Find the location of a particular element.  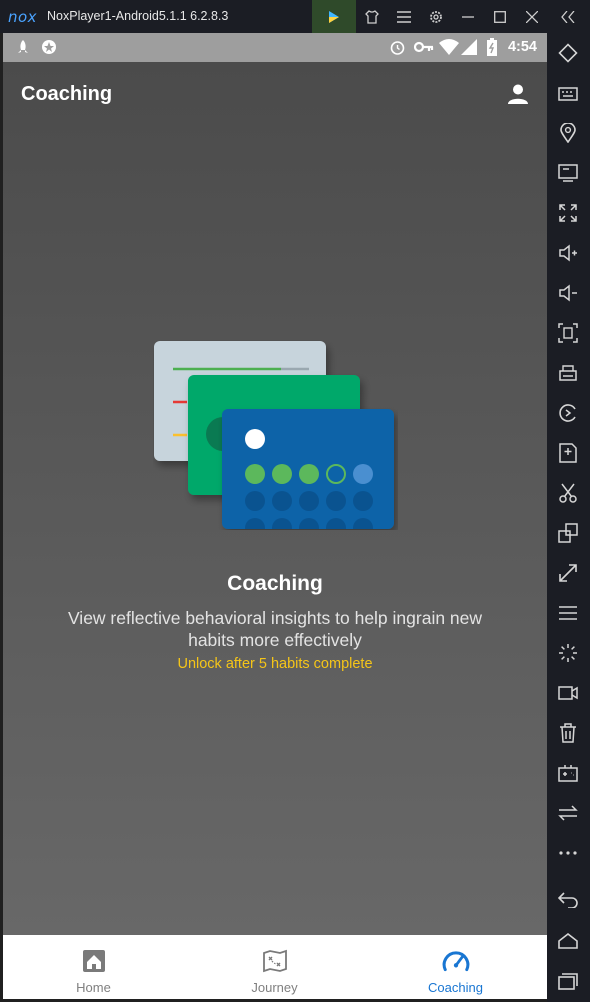

nav-label-home: Home is located at coordinates (93, 987).